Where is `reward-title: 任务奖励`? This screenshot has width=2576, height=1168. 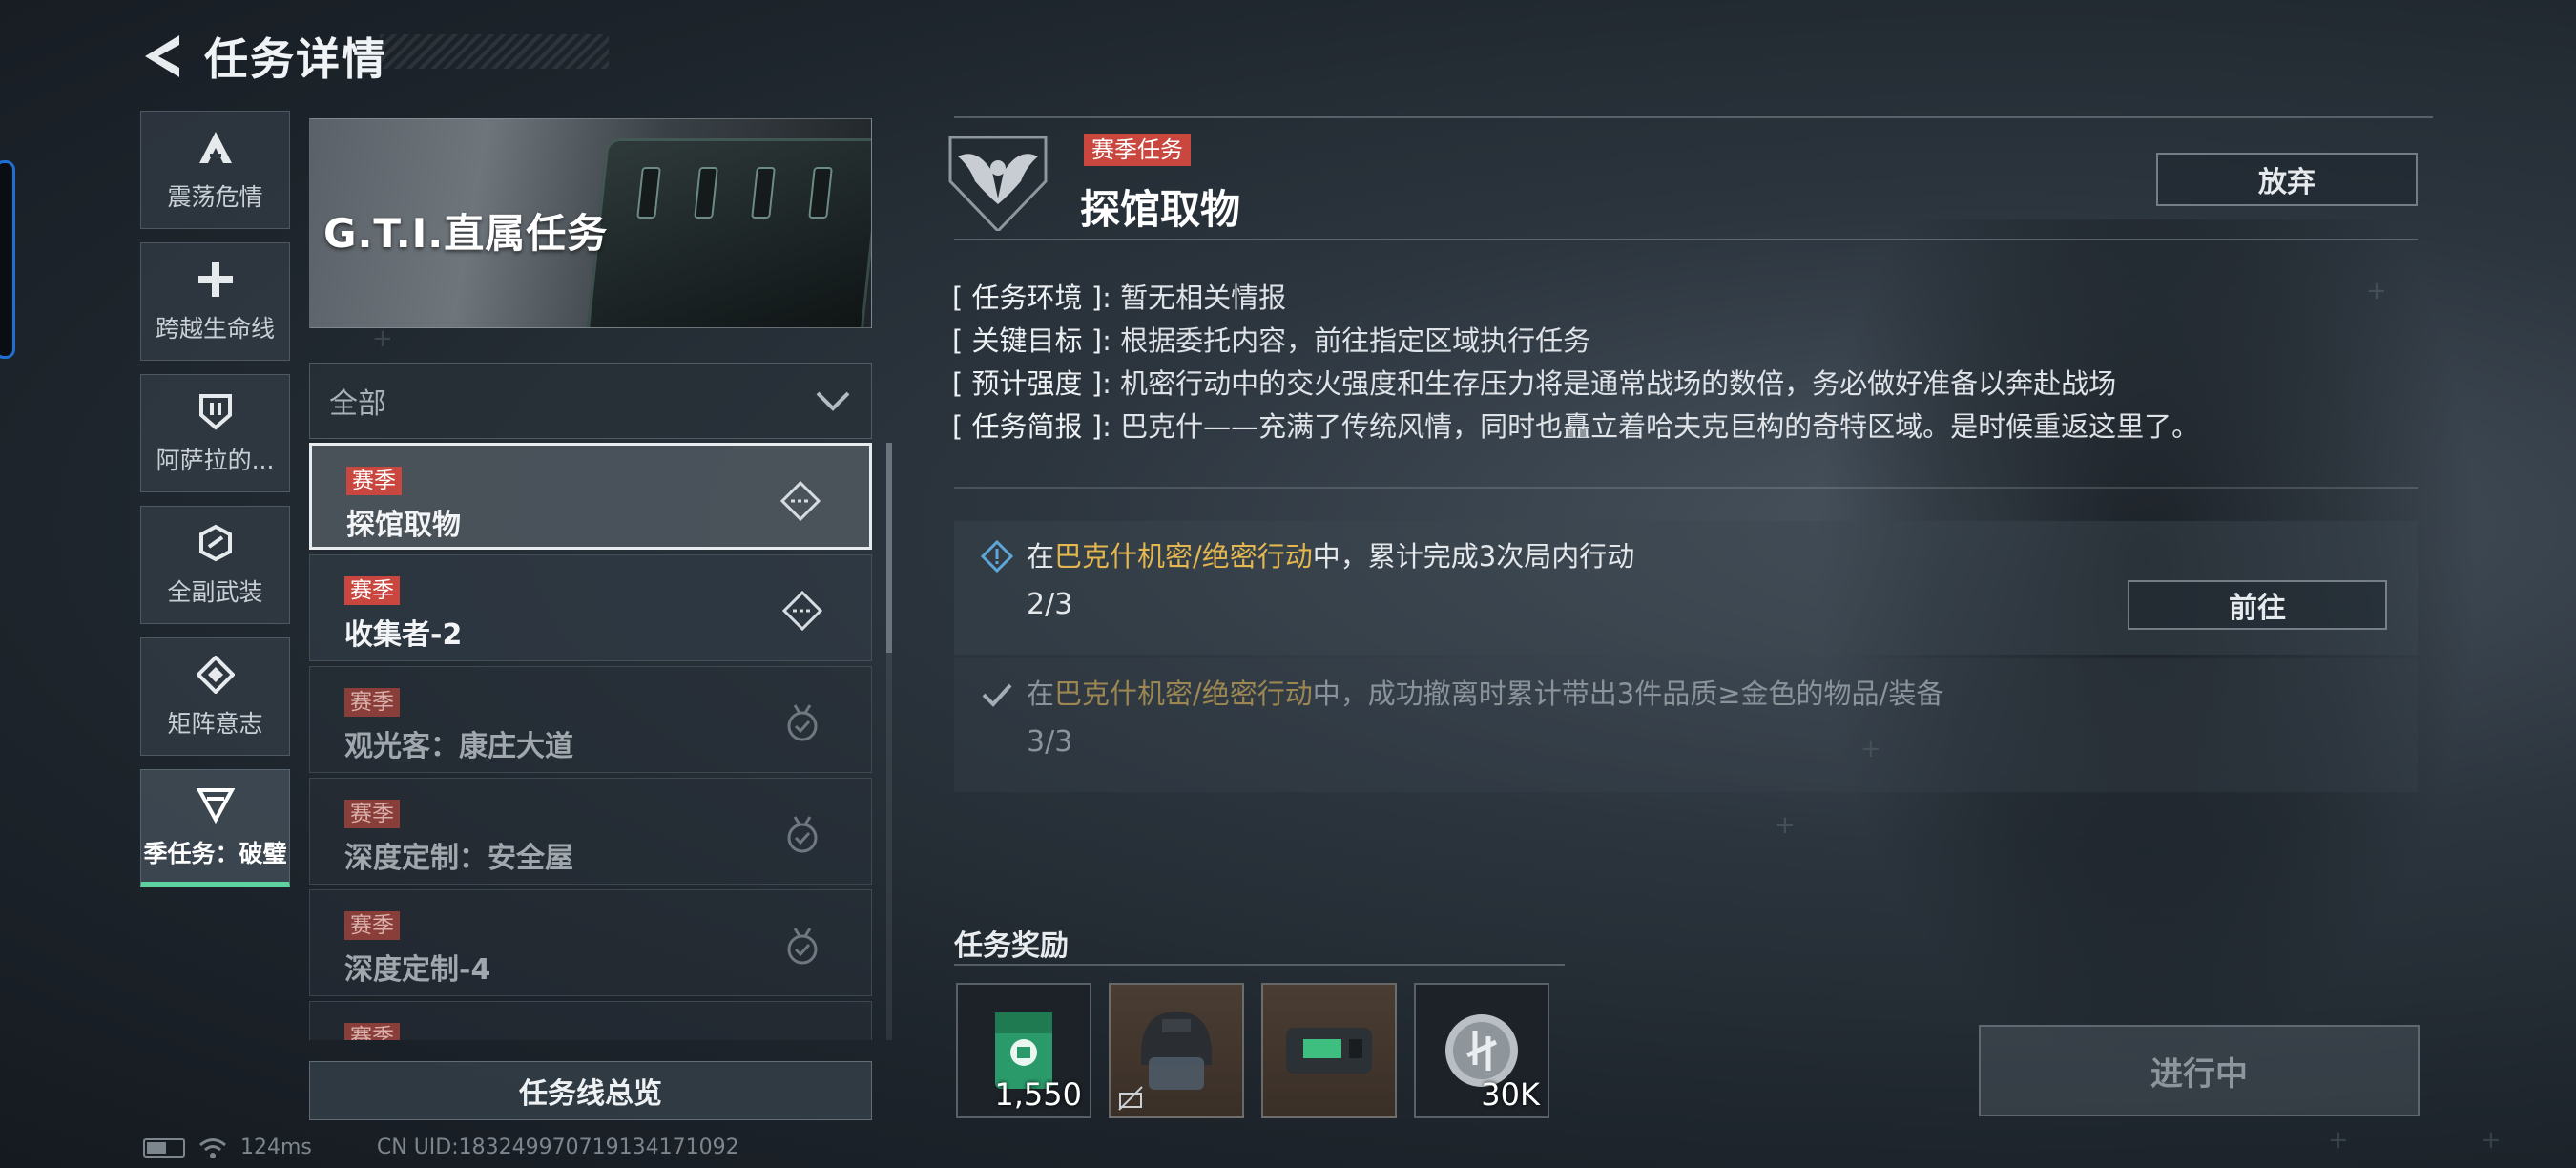
reward-title: 任务奖励 is located at coordinates (1011, 946).